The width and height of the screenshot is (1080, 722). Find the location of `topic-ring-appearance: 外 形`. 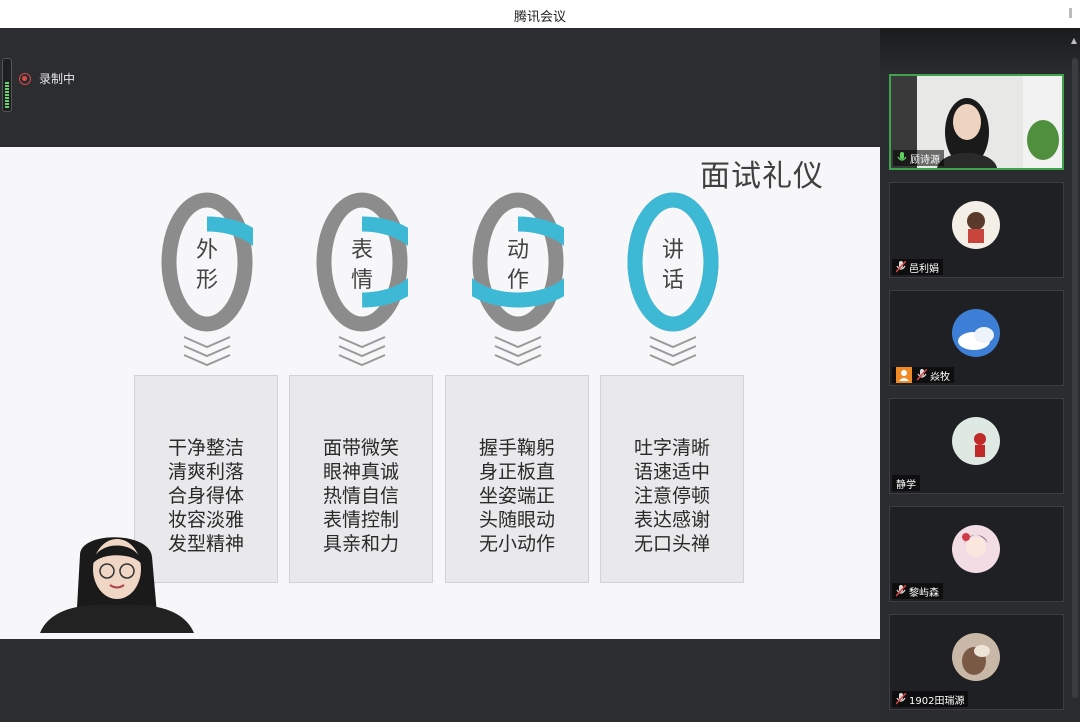

topic-ring-appearance: 外 形 is located at coordinates (207, 262).